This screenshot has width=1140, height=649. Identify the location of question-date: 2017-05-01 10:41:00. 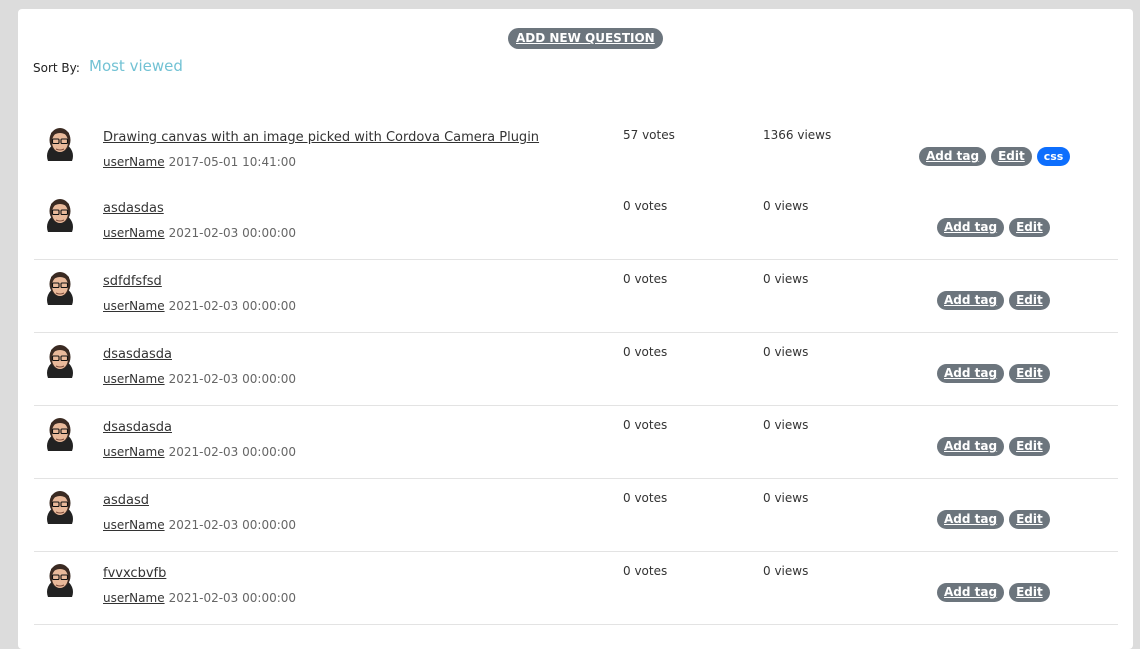
(232, 162).